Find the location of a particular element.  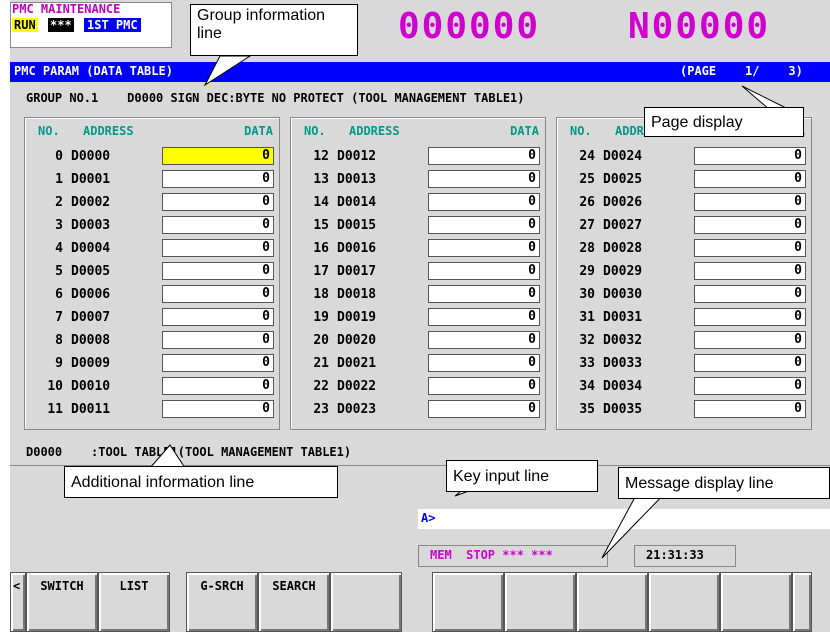

message-callout: Message display line is located at coordinates (724, 483).